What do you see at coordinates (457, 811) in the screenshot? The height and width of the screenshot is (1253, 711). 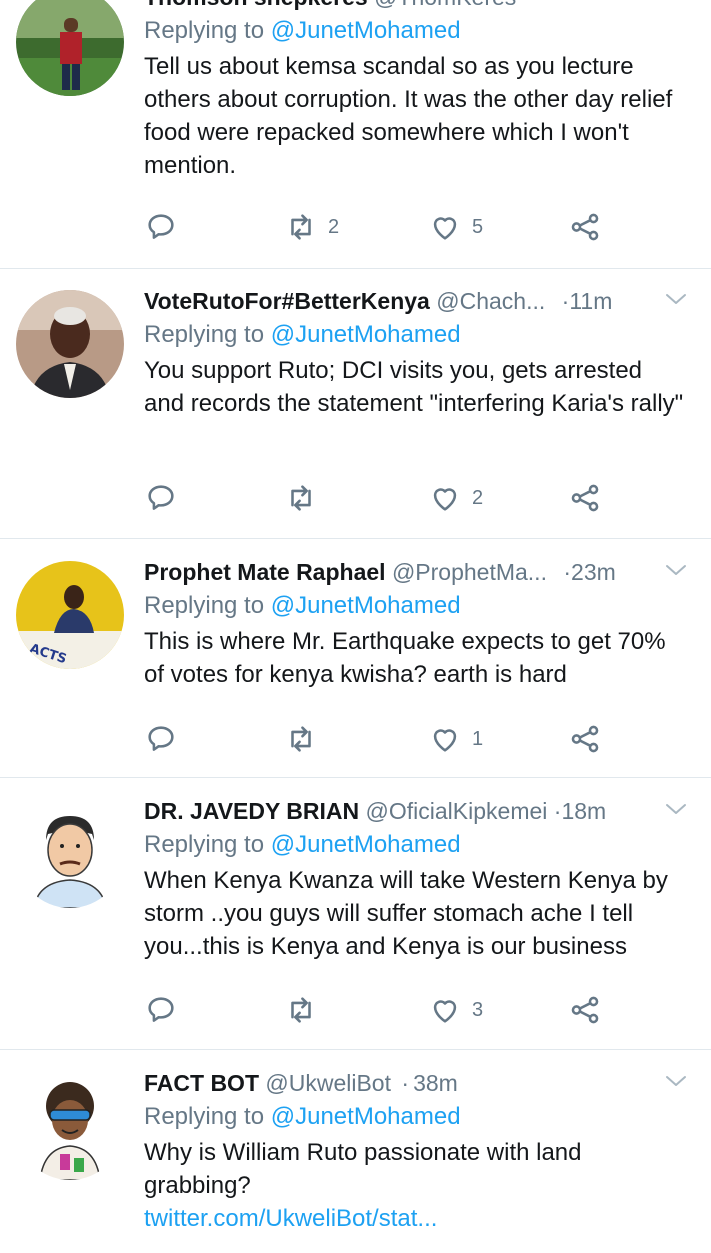 I see `user-handle: @OficialKipkemei` at bounding box center [457, 811].